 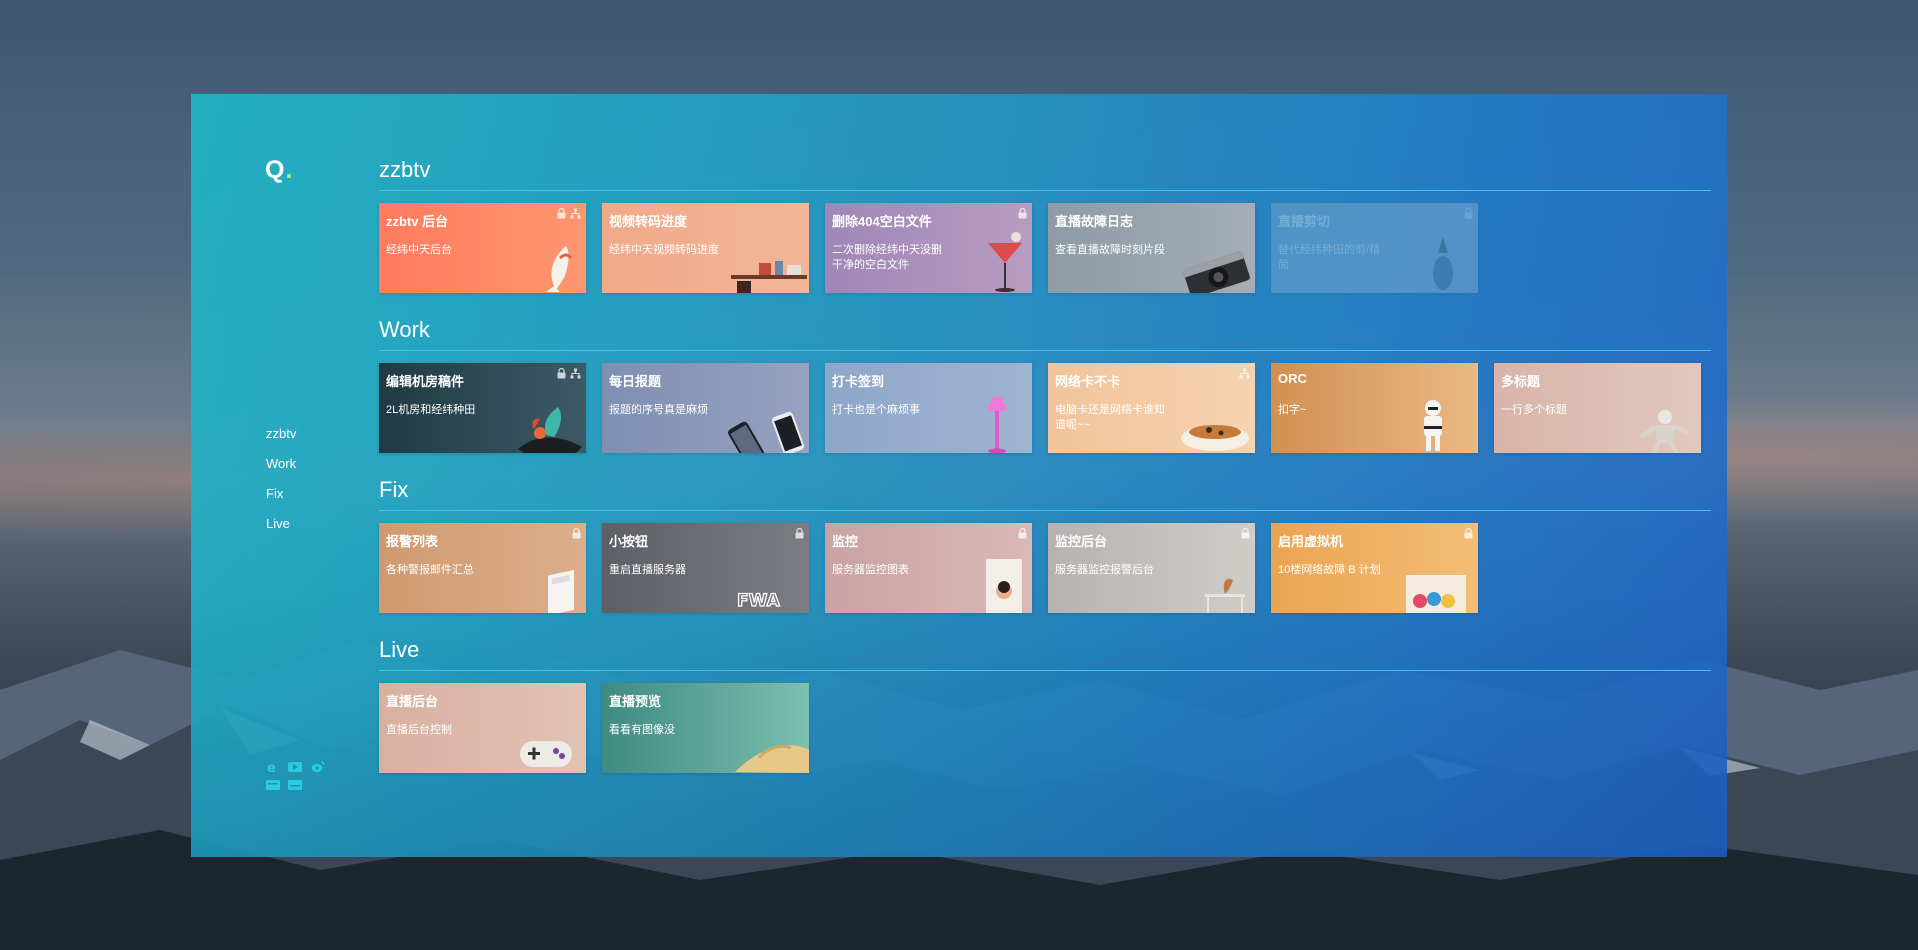 I want to click on card-title: 视频转码进度, so click(x=648, y=221).